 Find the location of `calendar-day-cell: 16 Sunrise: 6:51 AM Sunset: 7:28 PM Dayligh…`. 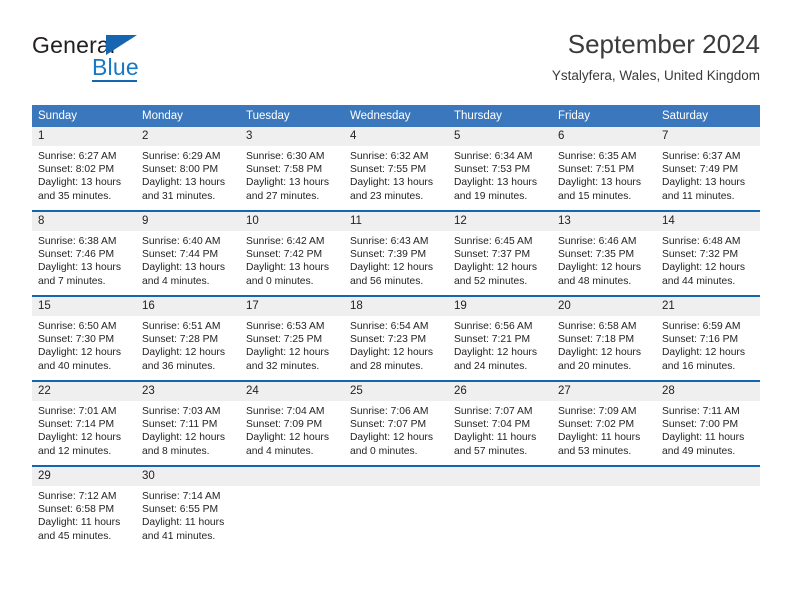

calendar-day-cell: 16 Sunrise: 6:51 AM Sunset: 7:28 PM Dayligh… is located at coordinates (188, 338).